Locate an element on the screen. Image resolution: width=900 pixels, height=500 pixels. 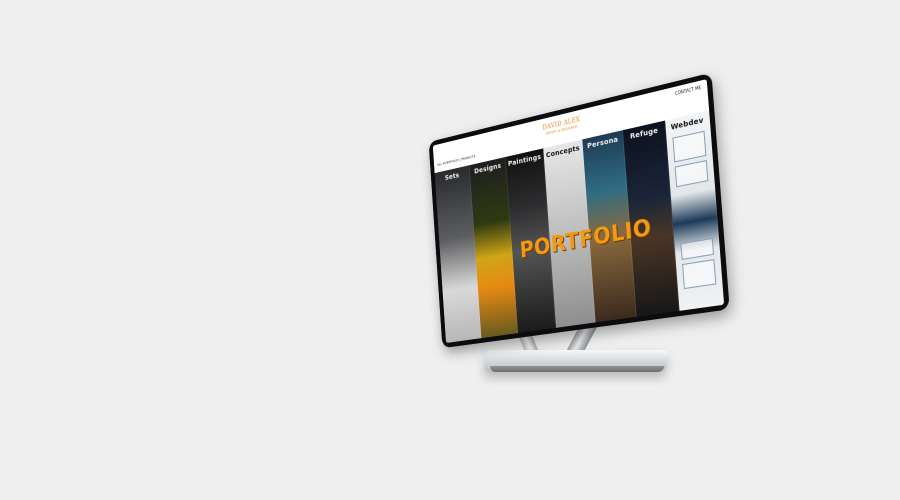
category-label: Concepts is located at coordinates (562, 152).